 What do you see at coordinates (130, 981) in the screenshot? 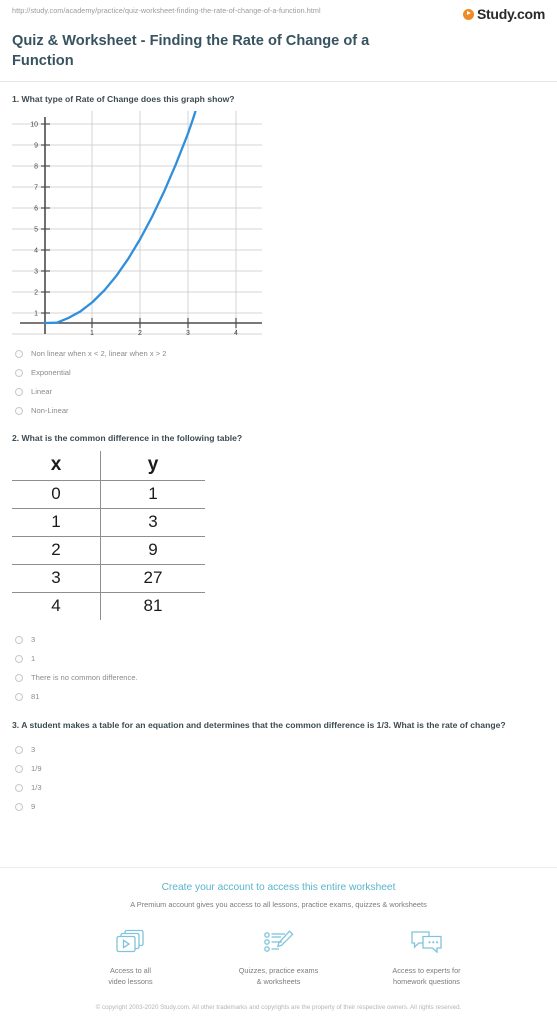
I see `perk-label-line2: video lessons` at bounding box center [130, 981].